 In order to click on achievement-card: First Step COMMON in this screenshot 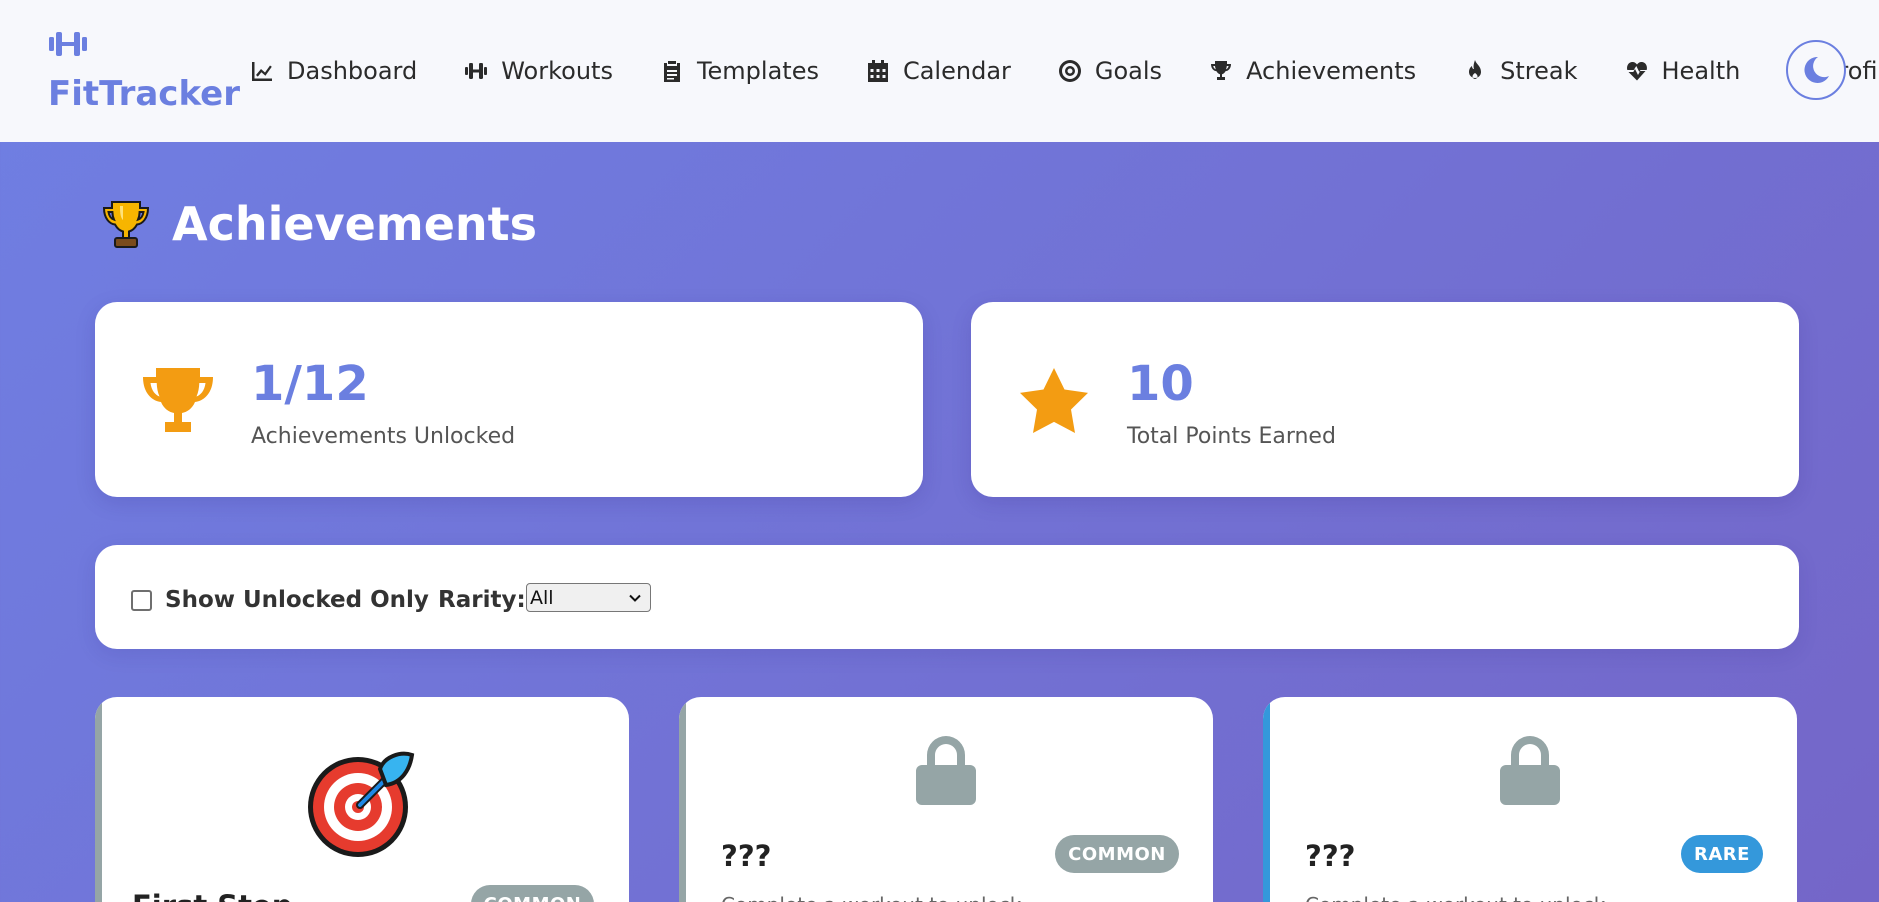, I will do `click(362, 799)`.